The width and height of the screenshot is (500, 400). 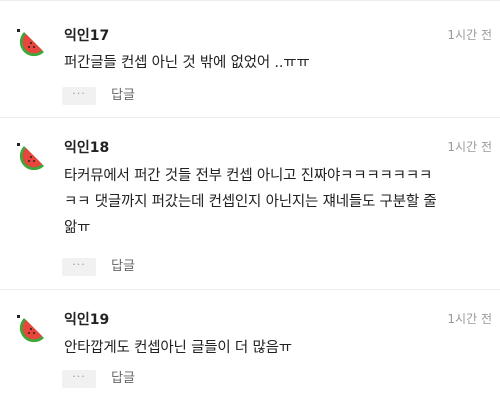 I want to click on comment-nickname: 익인18, so click(x=87, y=148).